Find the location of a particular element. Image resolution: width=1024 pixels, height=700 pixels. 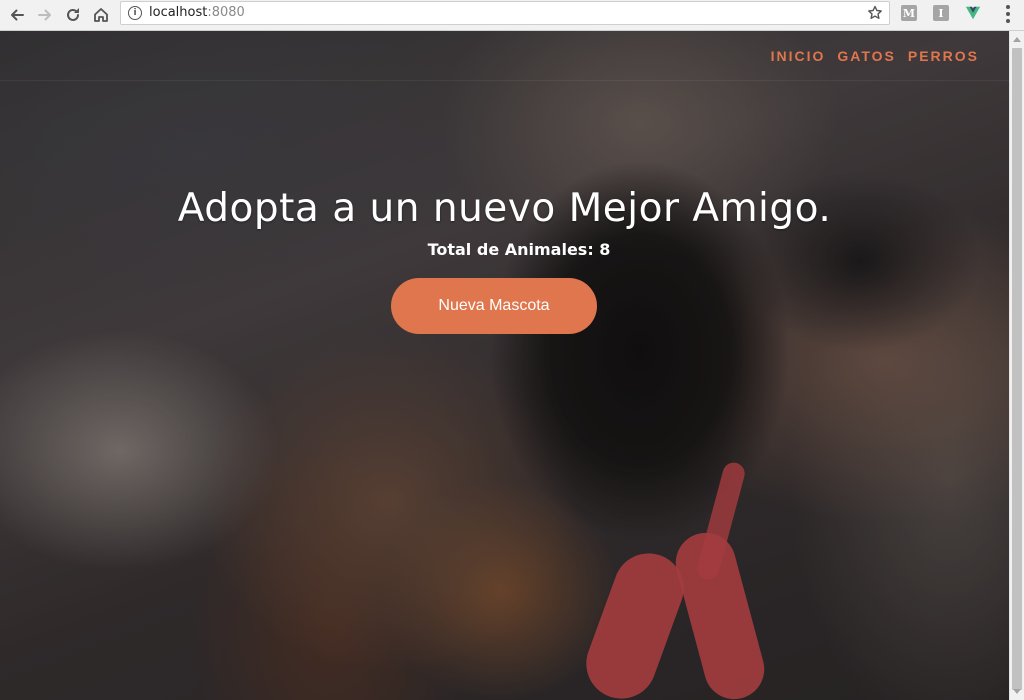

arrow-right-icon is located at coordinates (44, 15).